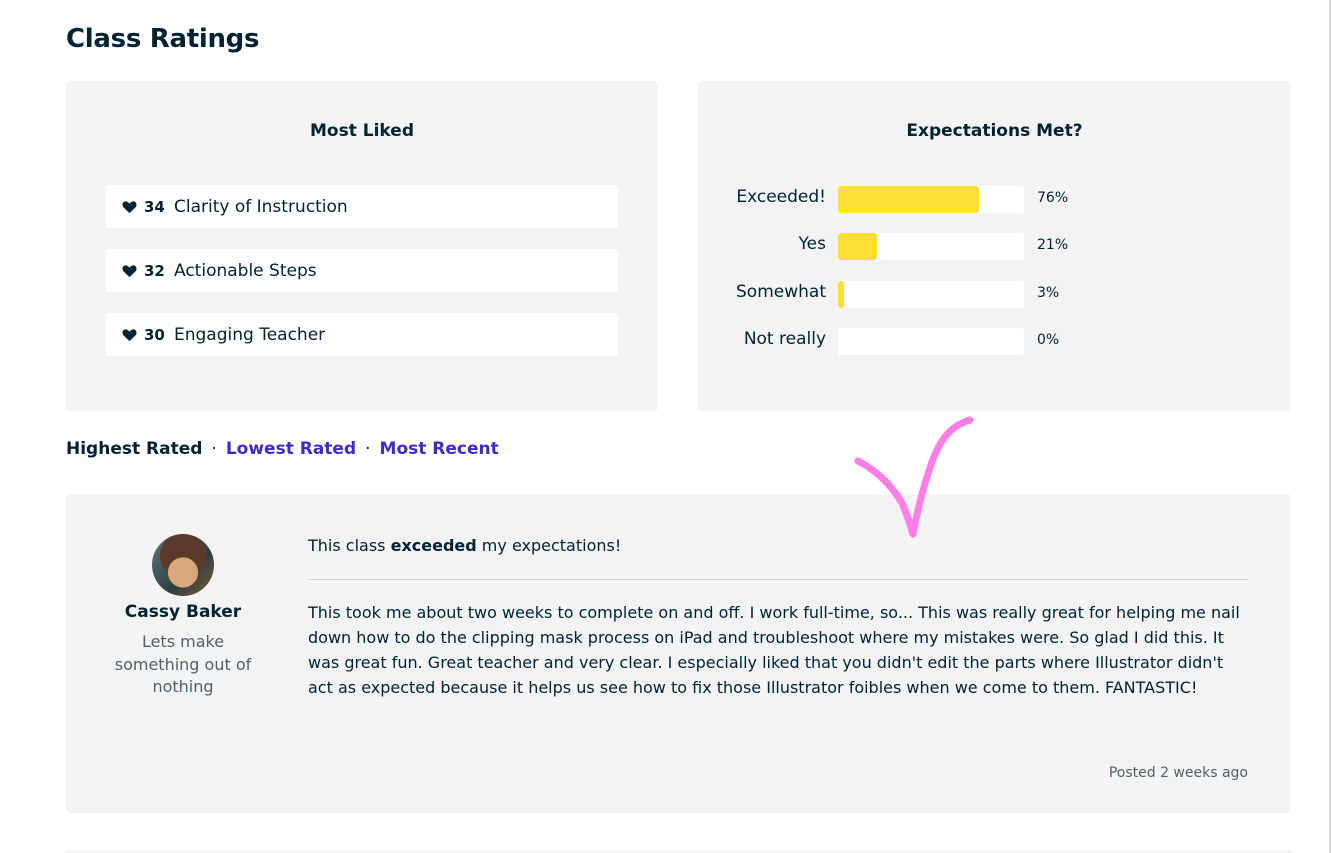 The height and width of the screenshot is (853, 1331). Describe the element at coordinates (781, 197) in the screenshot. I see `expectation-label: Exceeded!` at that location.